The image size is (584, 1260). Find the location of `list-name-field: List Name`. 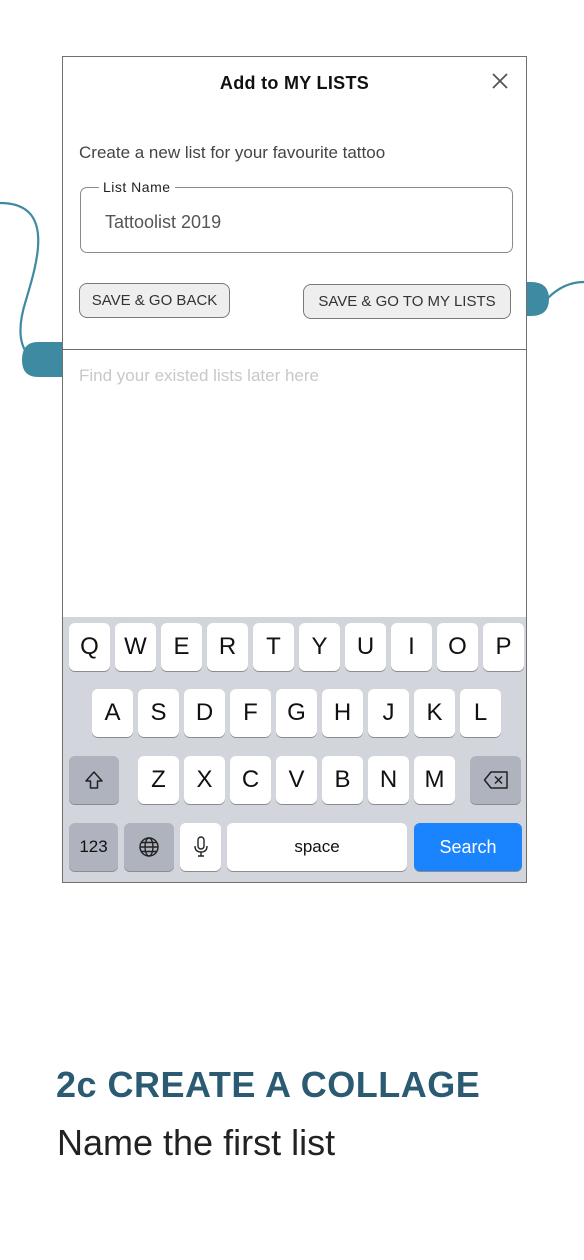

list-name-field: List Name is located at coordinates (296, 216).